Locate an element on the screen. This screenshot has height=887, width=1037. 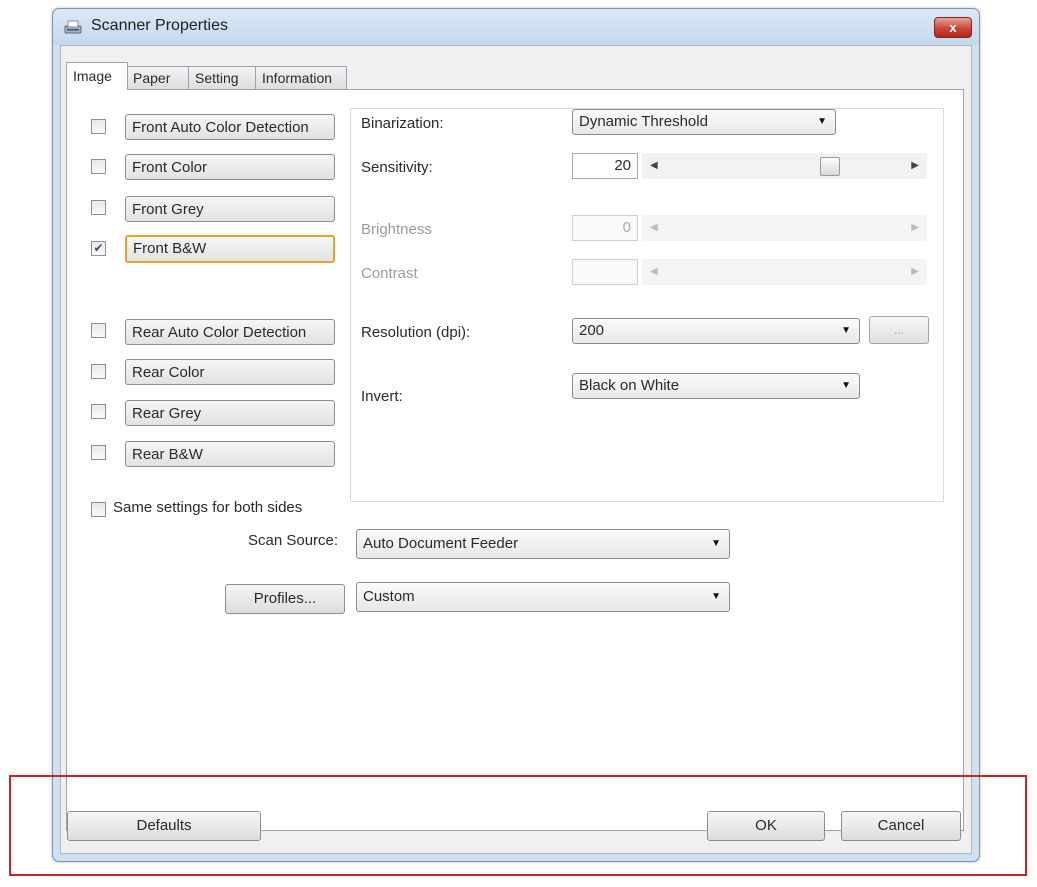
window-title: Scanner Properties is located at coordinates (159, 25).